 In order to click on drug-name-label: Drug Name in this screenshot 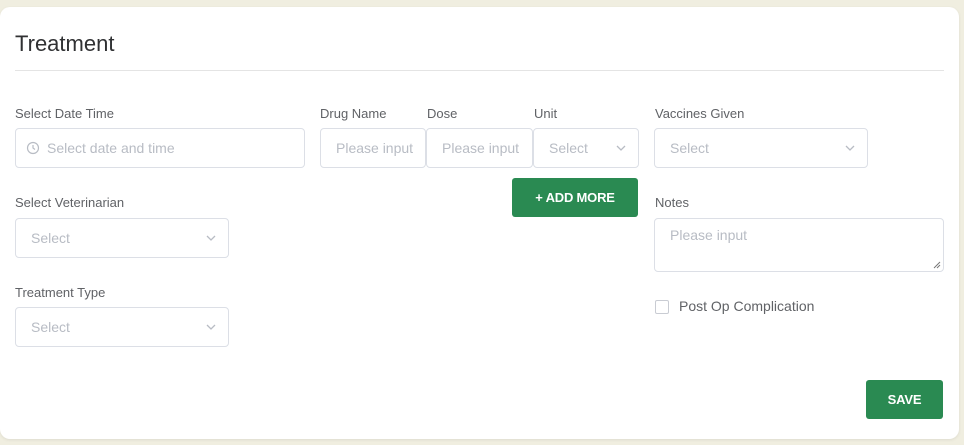, I will do `click(353, 113)`.